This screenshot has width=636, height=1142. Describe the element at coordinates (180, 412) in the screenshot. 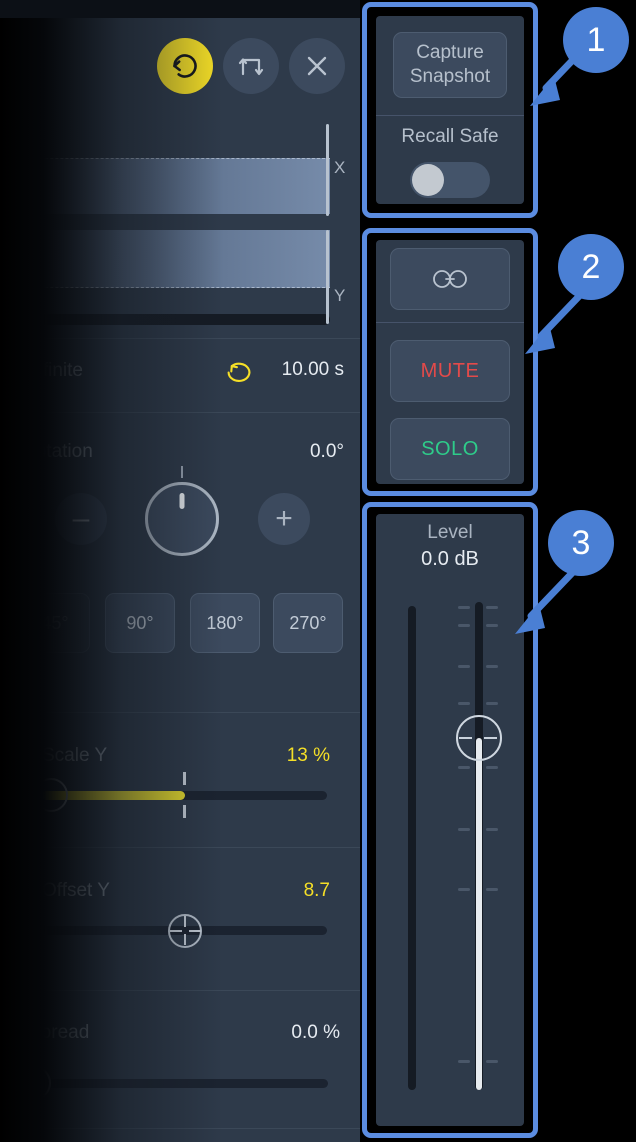

I see `divider-above-rotation` at that location.